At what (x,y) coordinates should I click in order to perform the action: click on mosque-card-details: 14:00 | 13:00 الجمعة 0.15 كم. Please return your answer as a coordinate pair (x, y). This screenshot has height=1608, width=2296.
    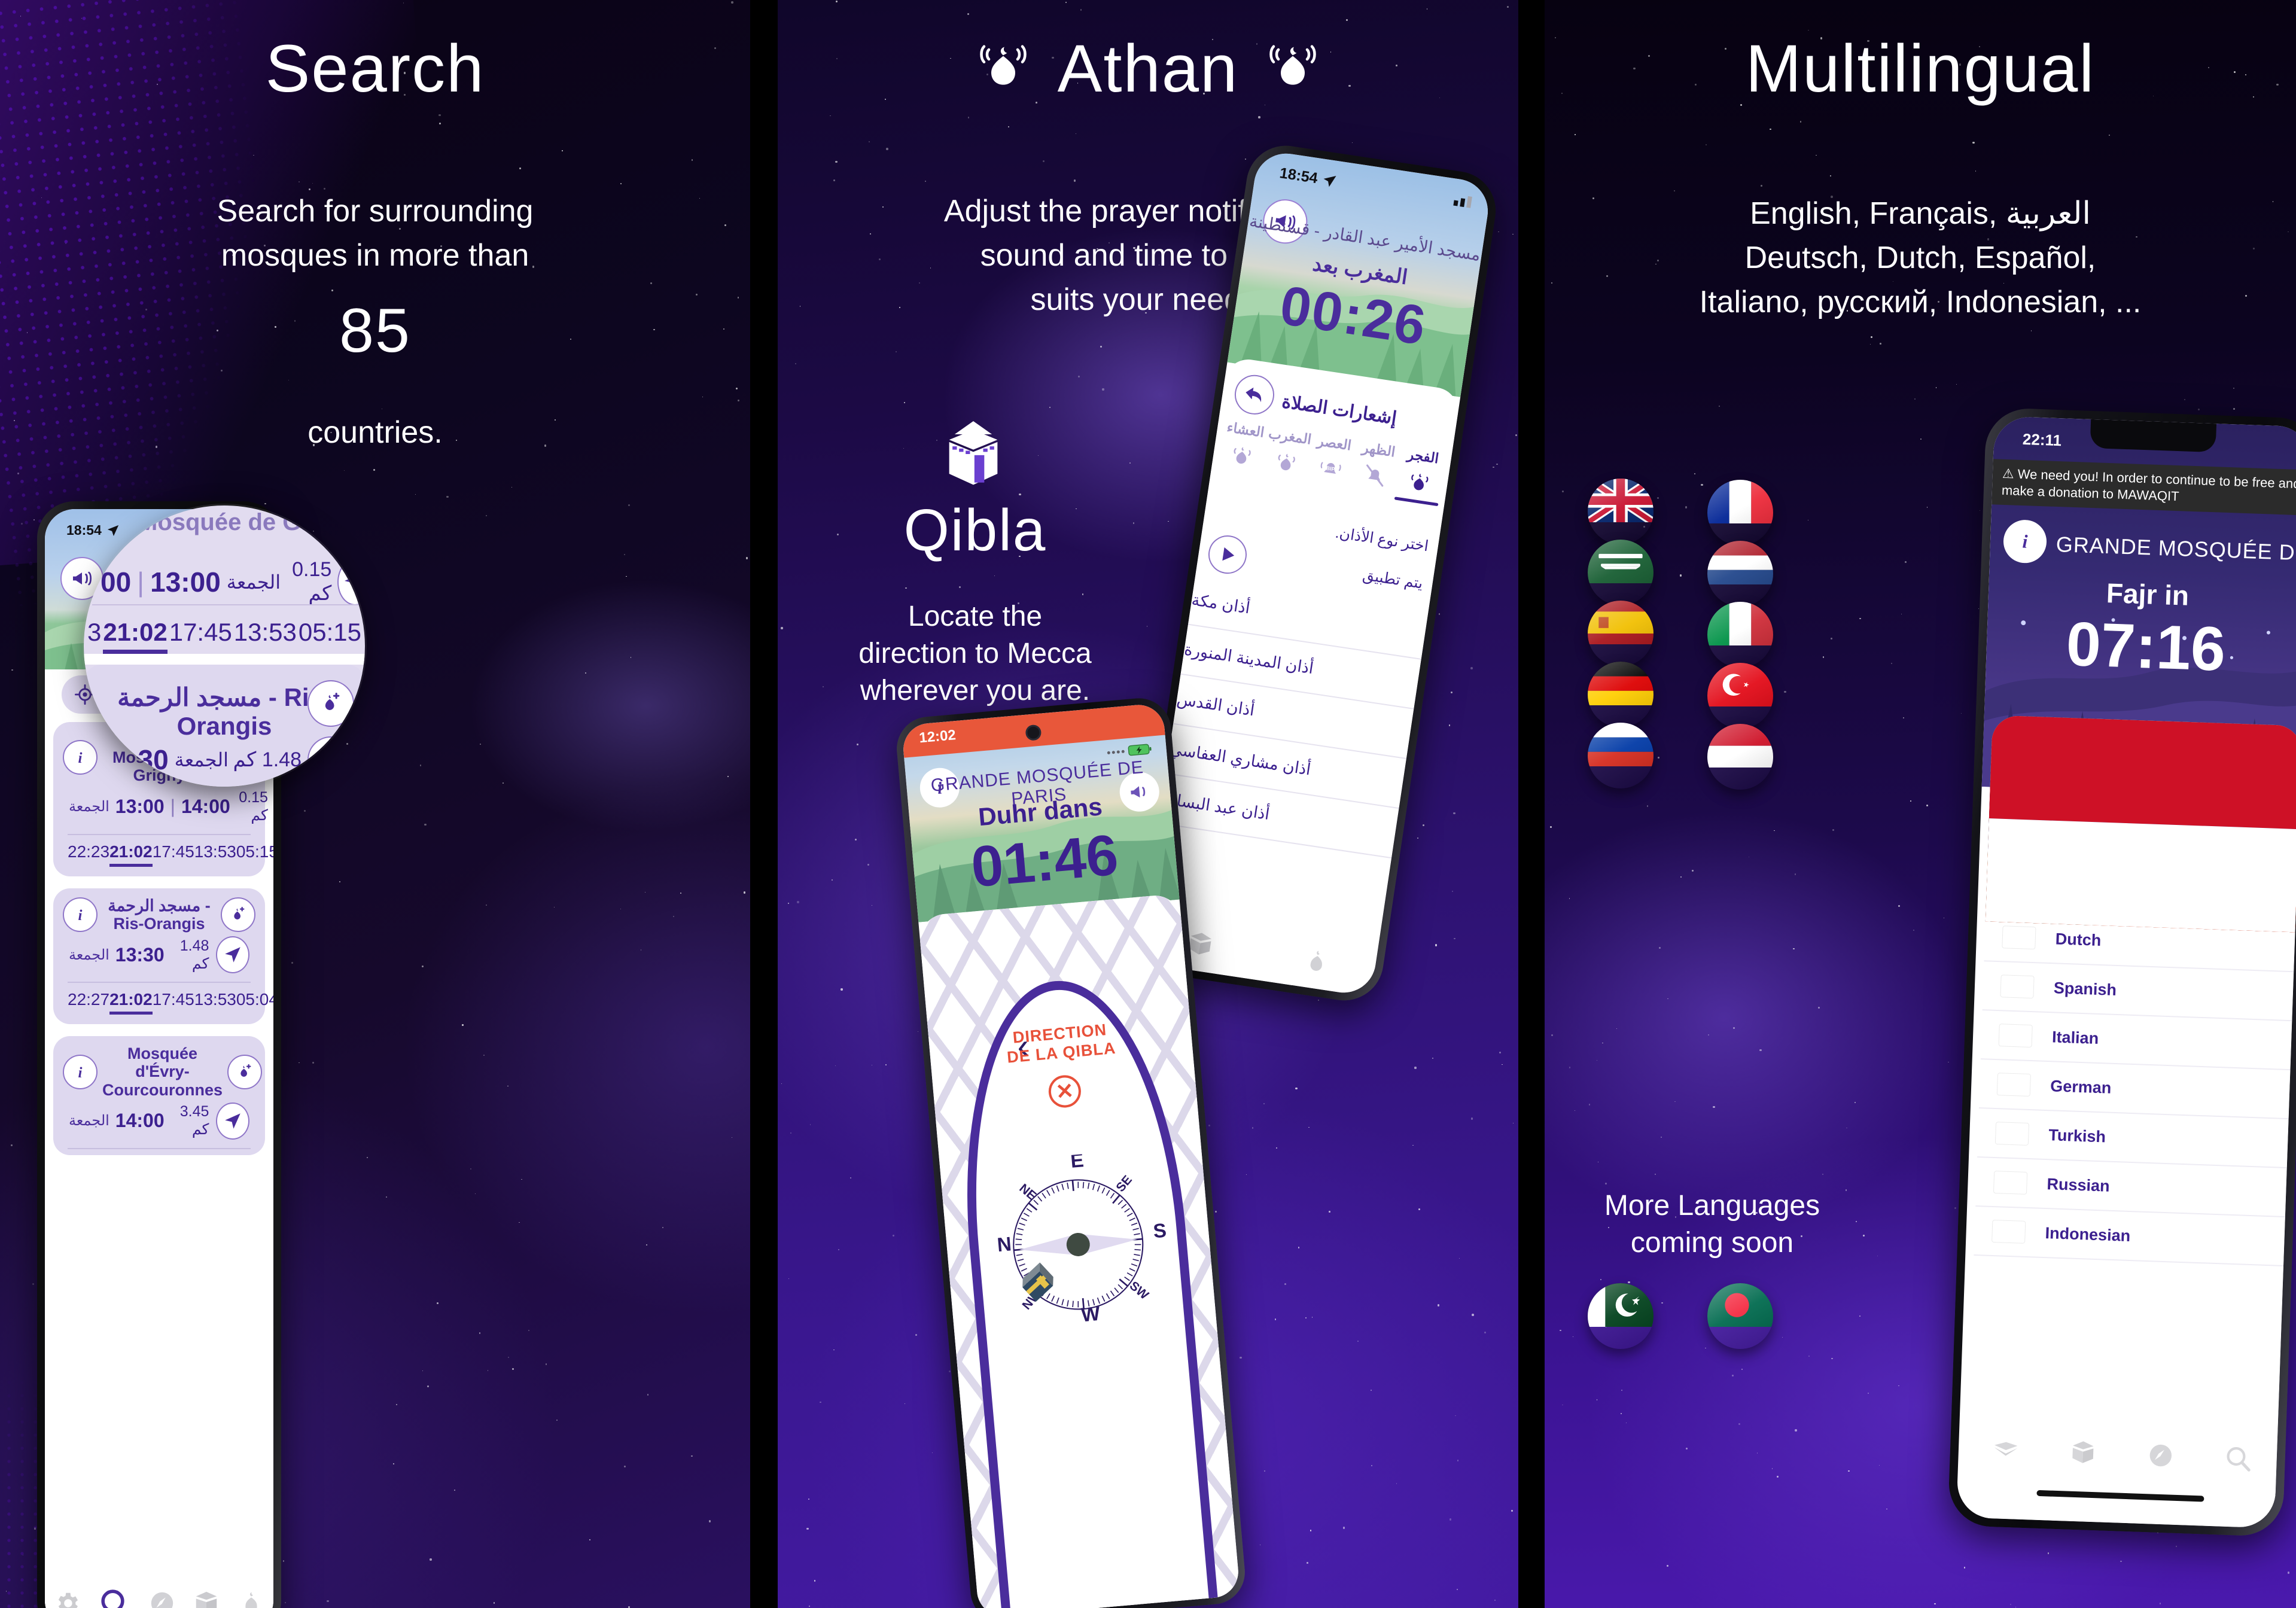
    Looking at the image, I should click on (165, 809).